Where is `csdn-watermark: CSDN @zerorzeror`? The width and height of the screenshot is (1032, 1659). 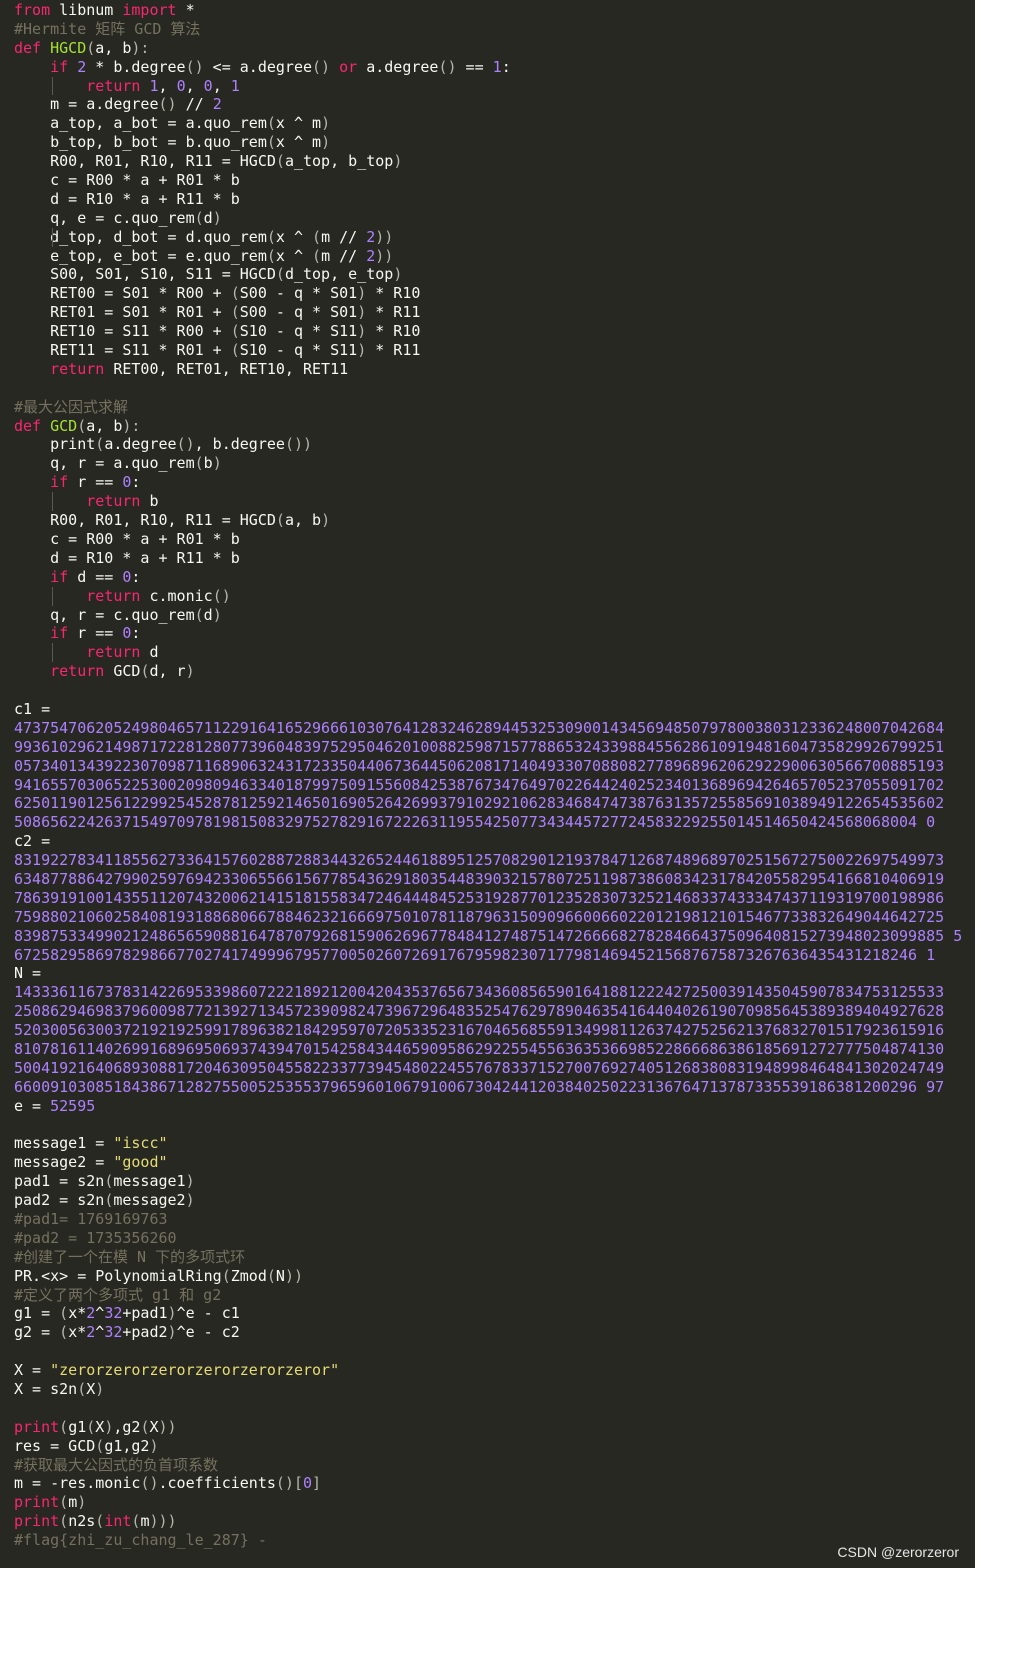 csdn-watermark: CSDN @zerorzeror is located at coordinates (898, 1552).